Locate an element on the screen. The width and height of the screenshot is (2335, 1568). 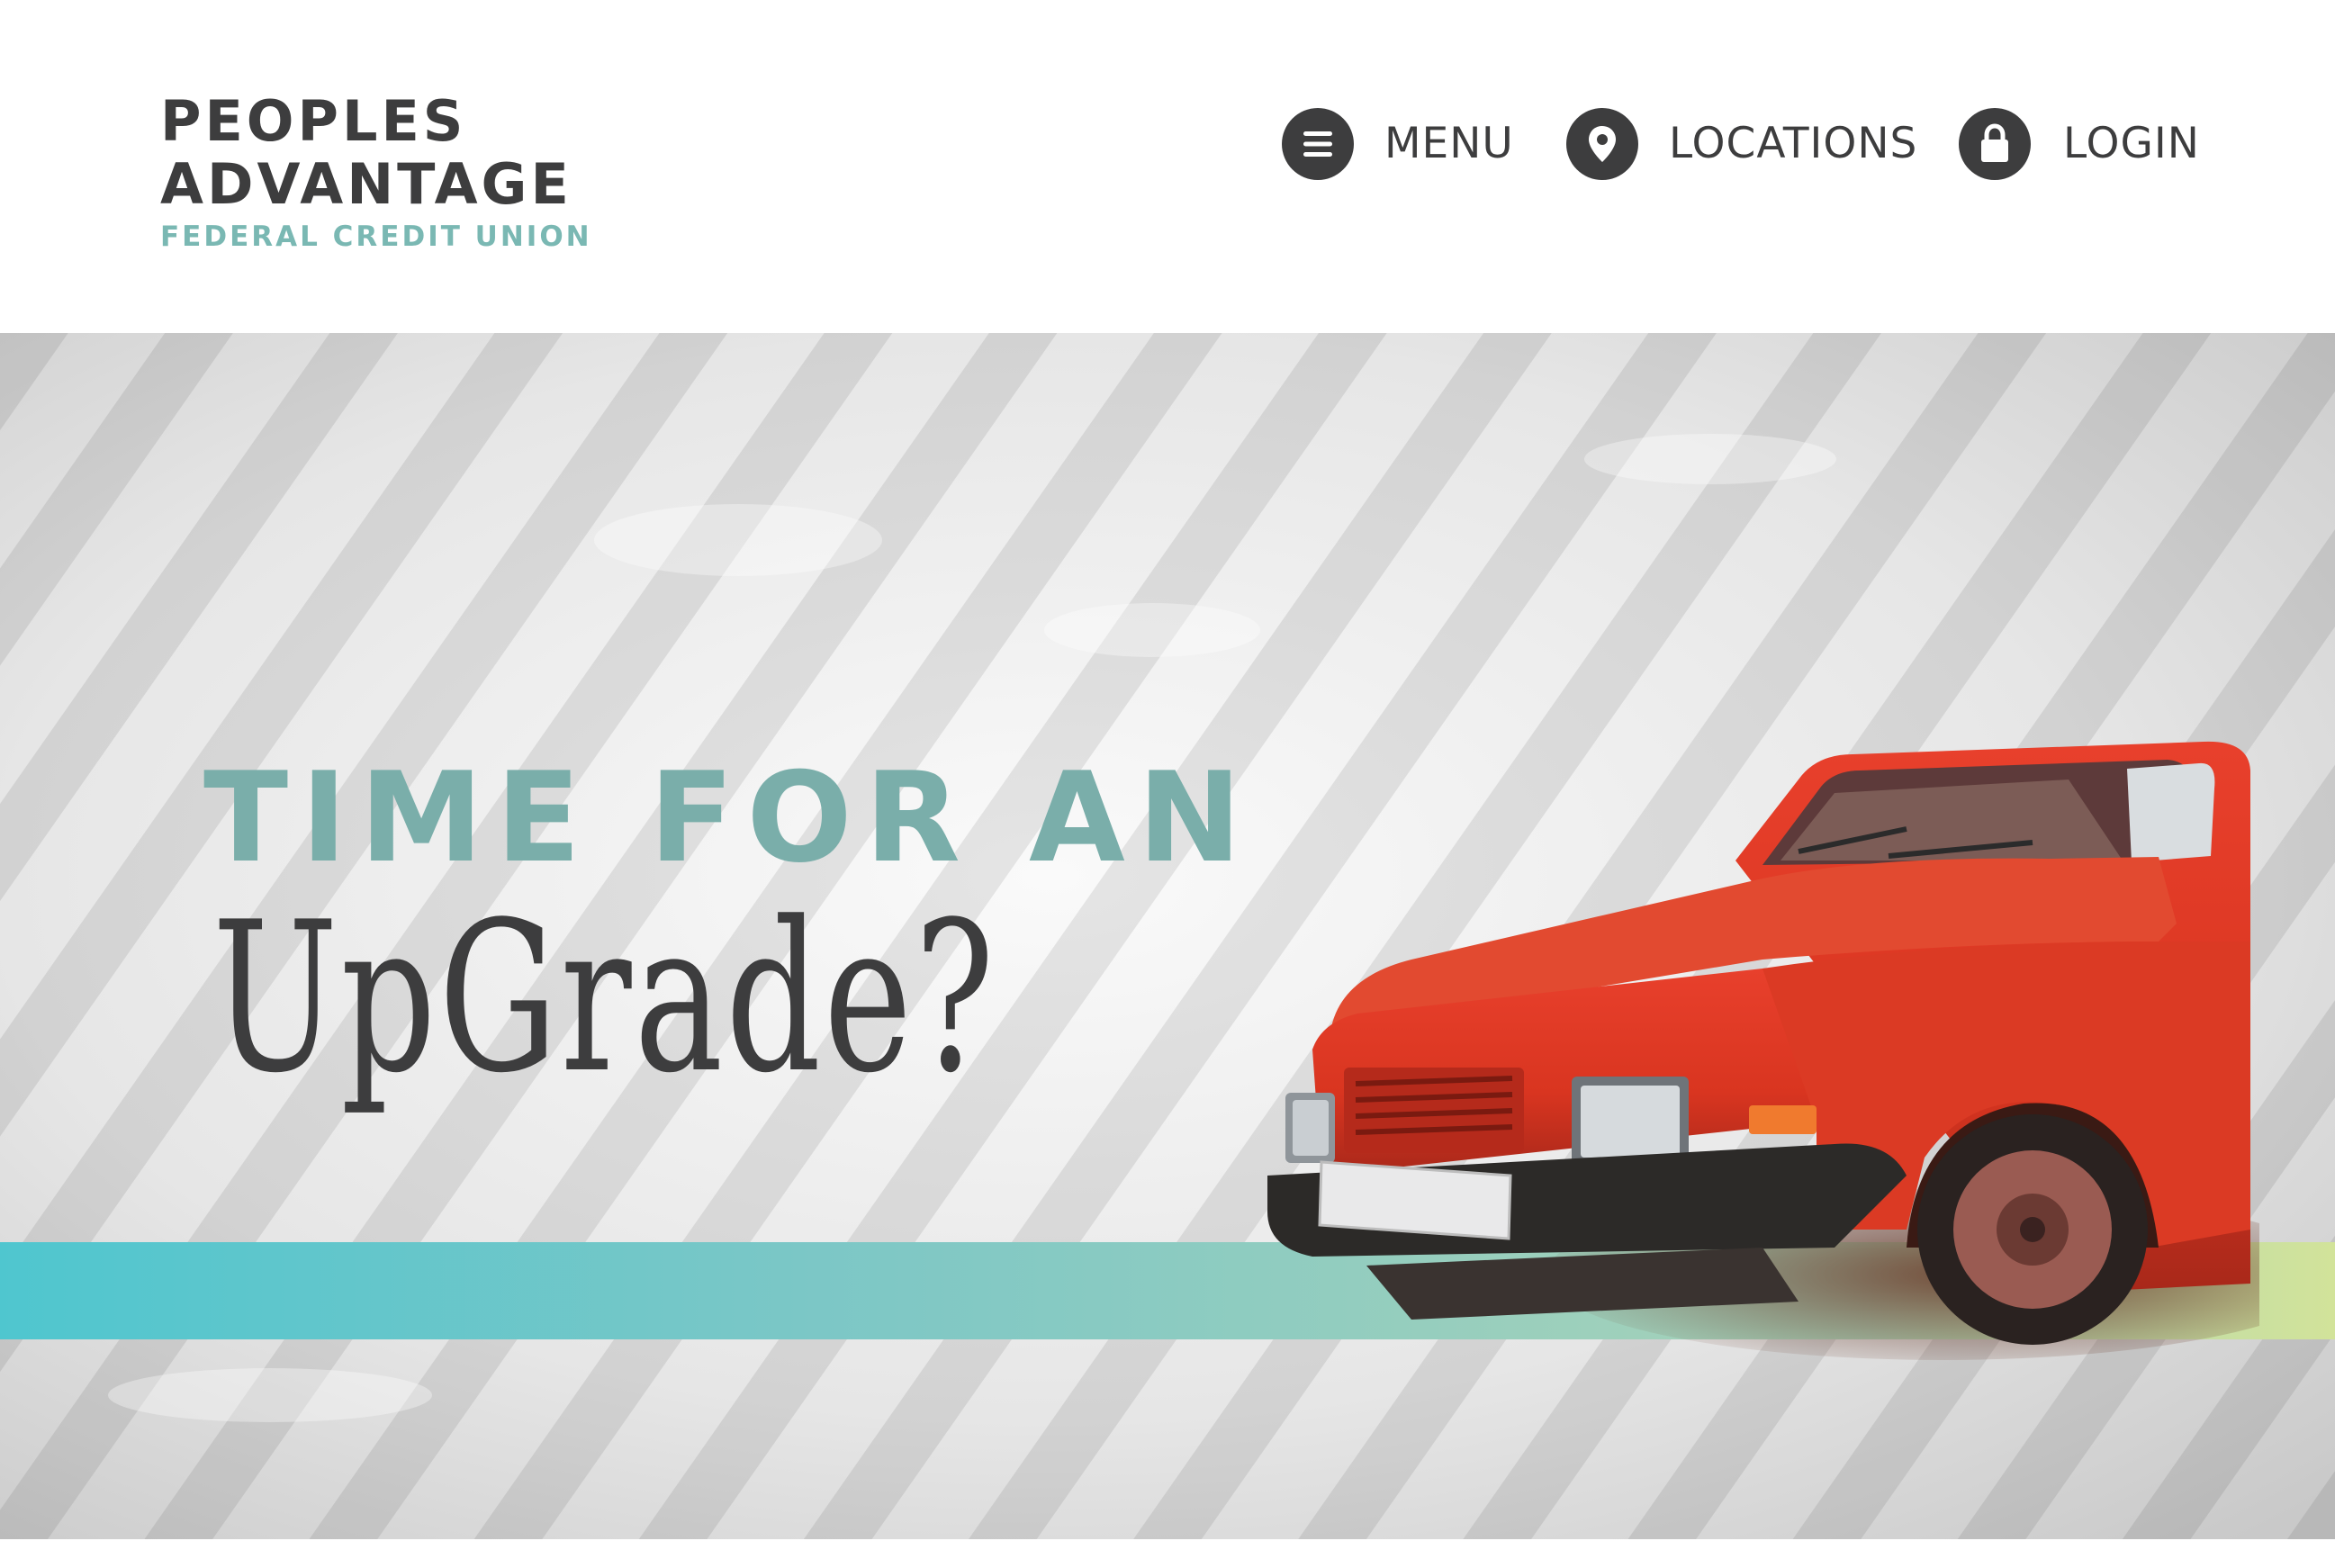
headline-time-for-an: TIME FOR AN is located at coordinates (729, 818).